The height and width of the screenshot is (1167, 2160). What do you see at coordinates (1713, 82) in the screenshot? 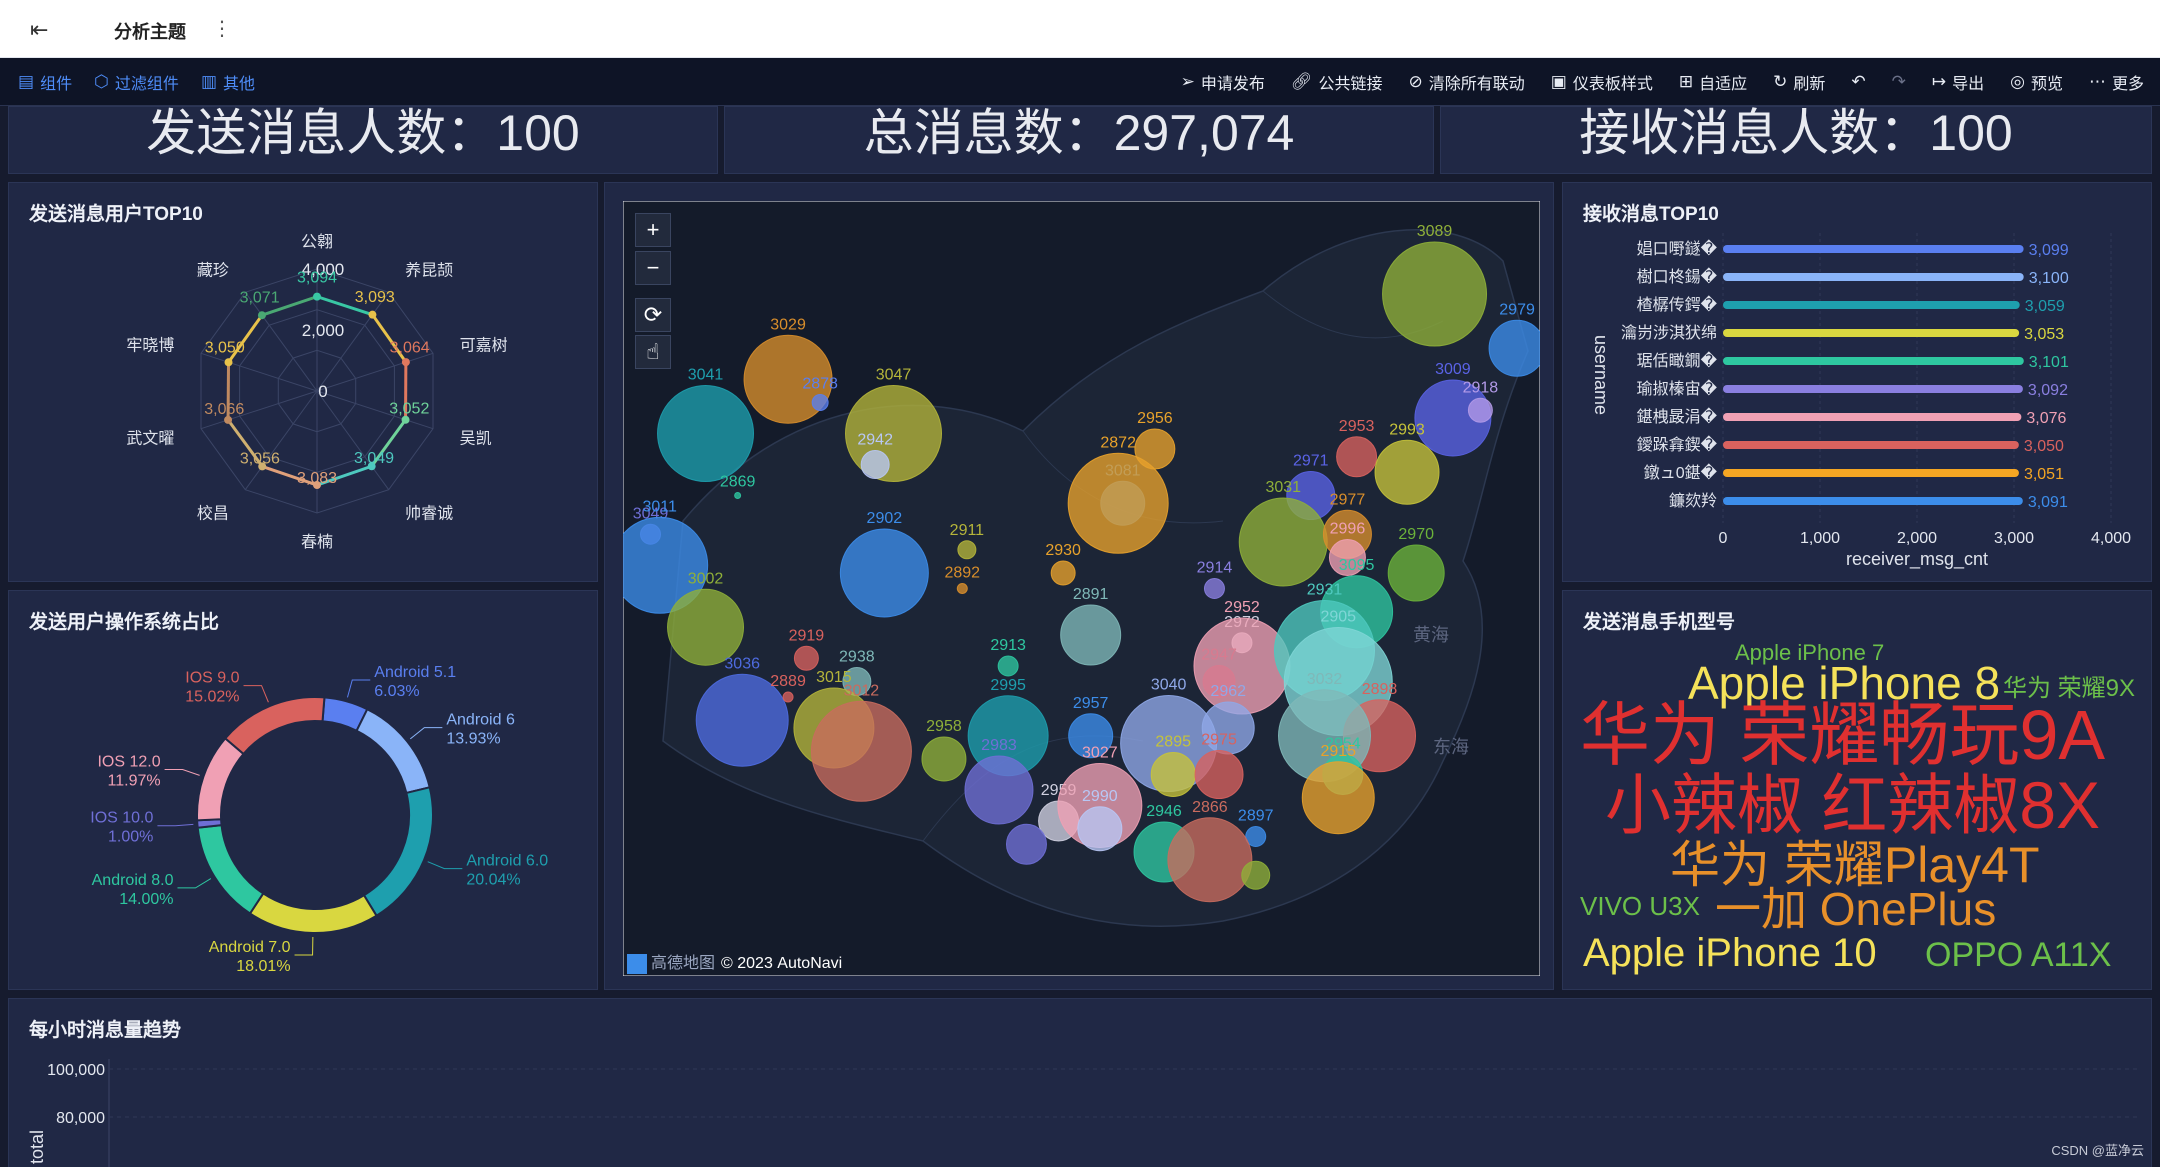
I see `adaptive-button: ⊞ 自适应` at bounding box center [1713, 82].